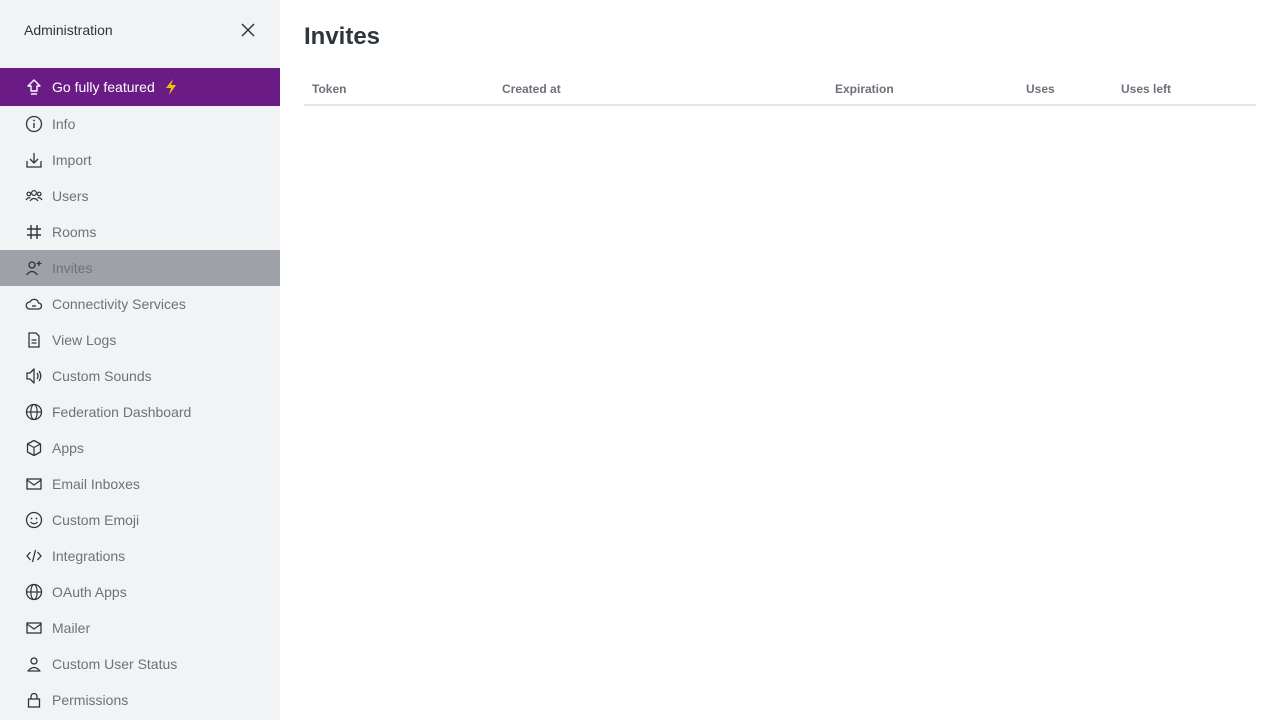  I want to click on sidebar-item-apps: Apps, so click(140, 448).